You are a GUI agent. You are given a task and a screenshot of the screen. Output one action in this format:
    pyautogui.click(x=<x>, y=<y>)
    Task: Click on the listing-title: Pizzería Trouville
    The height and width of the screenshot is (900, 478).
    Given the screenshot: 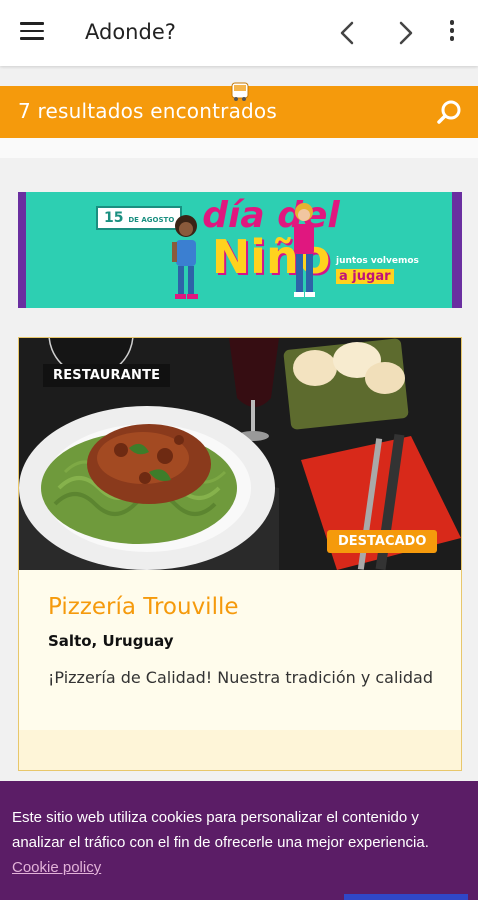 What is the action you would take?
    pyautogui.click(x=143, y=607)
    